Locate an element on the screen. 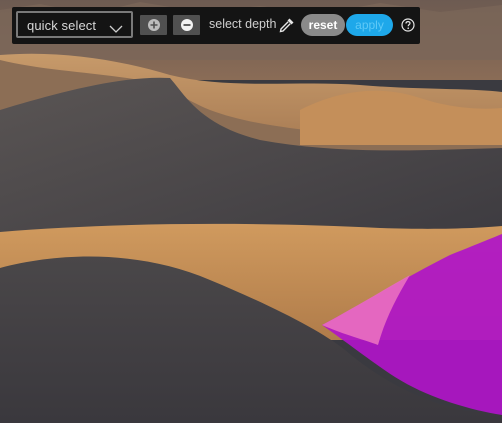 This screenshot has height=423, width=502. eyedropper-icon is located at coordinates (286, 25).